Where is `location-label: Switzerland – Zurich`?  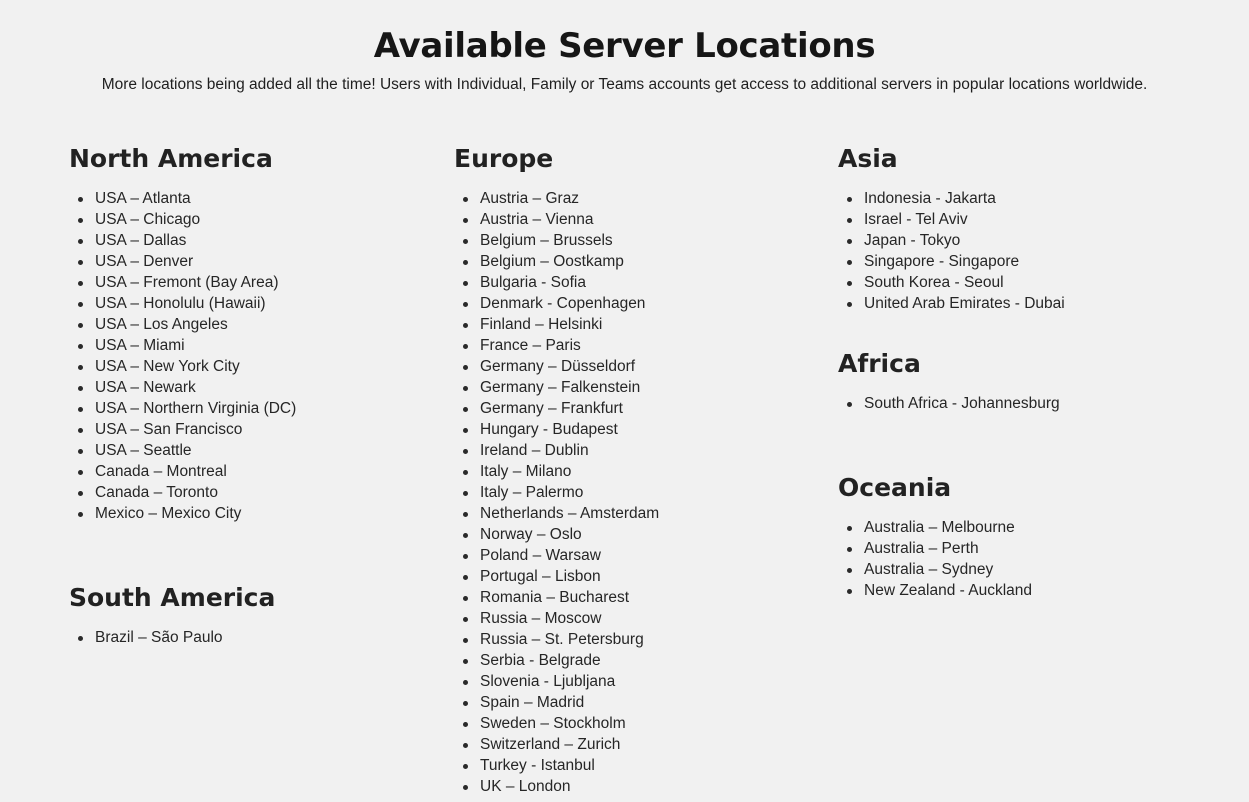
location-label: Switzerland – Zurich is located at coordinates (550, 744).